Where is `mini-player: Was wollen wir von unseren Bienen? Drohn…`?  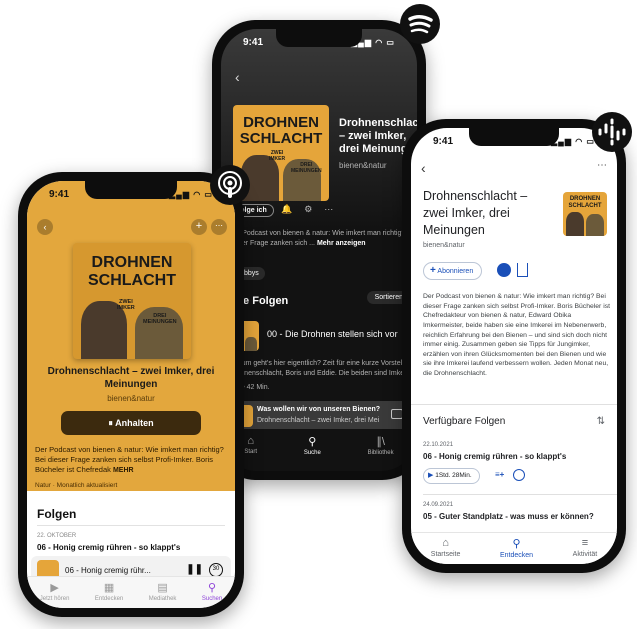 mini-player: Was wollen wir von unseren Bienen? Drohn… is located at coordinates (319, 416).